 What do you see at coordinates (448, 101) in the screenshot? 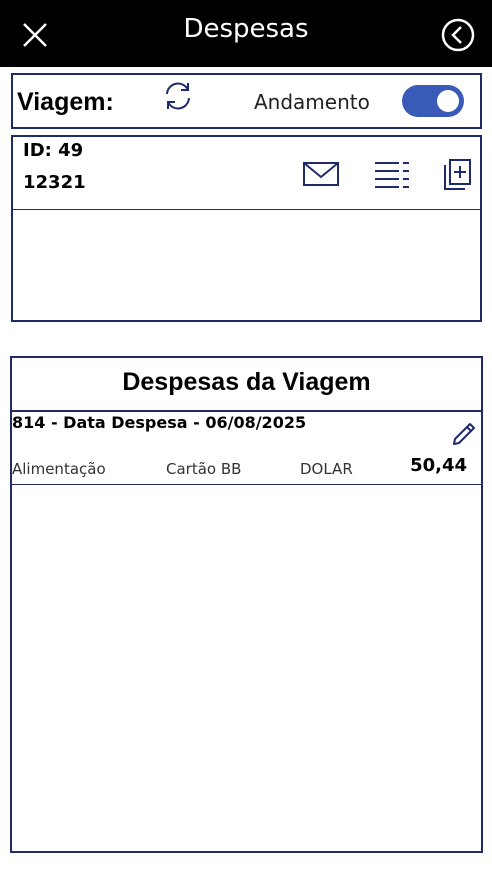
I see `toggle-knob` at bounding box center [448, 101].